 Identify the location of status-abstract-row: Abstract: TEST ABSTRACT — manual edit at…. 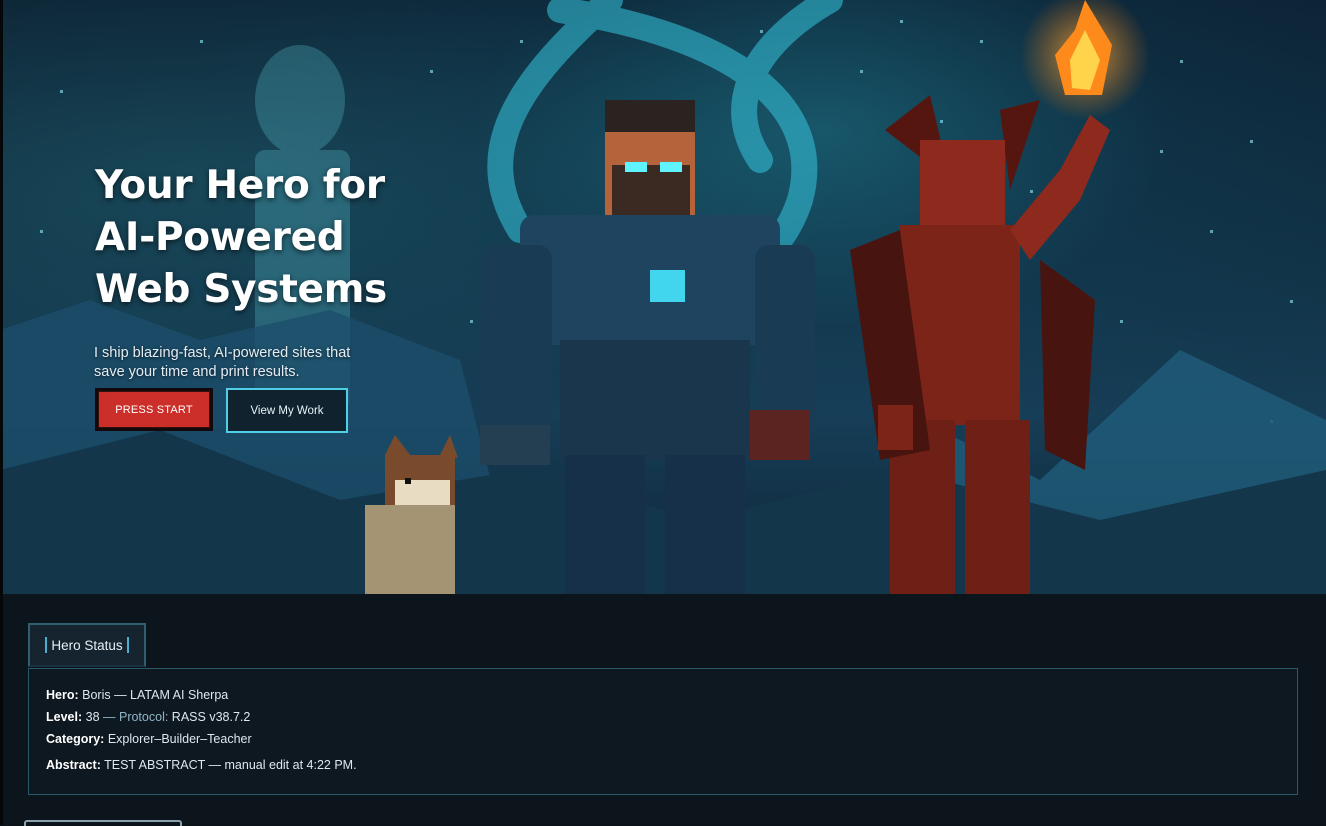
(201, 765).